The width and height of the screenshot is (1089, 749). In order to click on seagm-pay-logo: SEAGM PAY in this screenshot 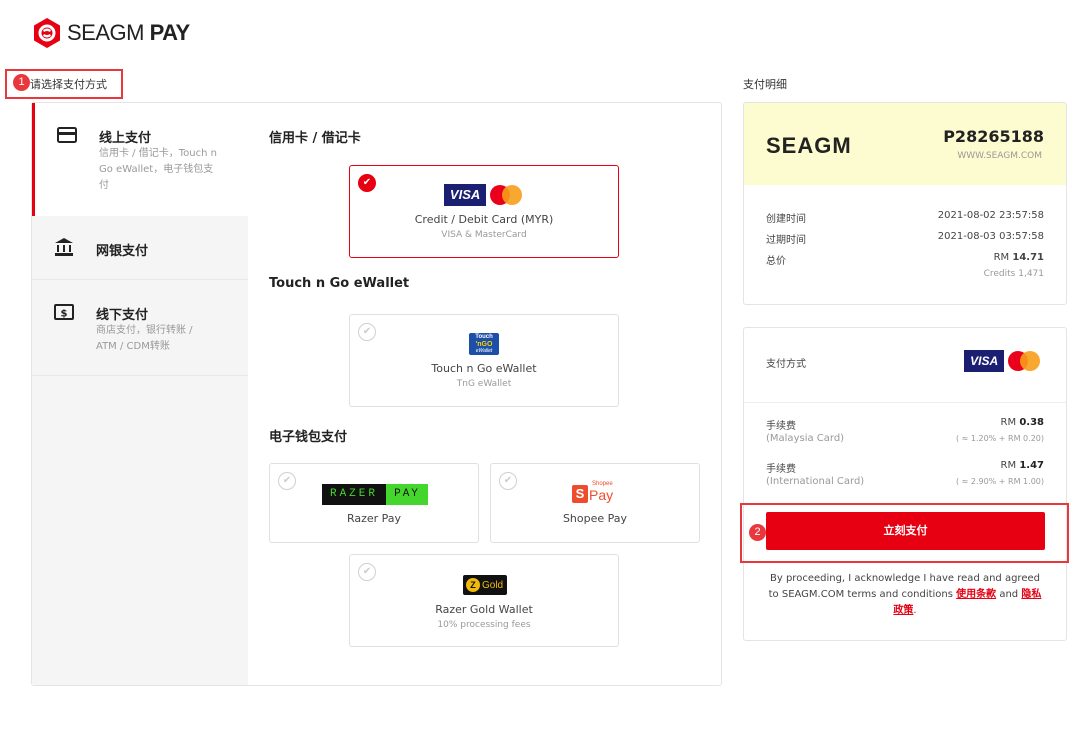, I will do `click(111, 33)`.